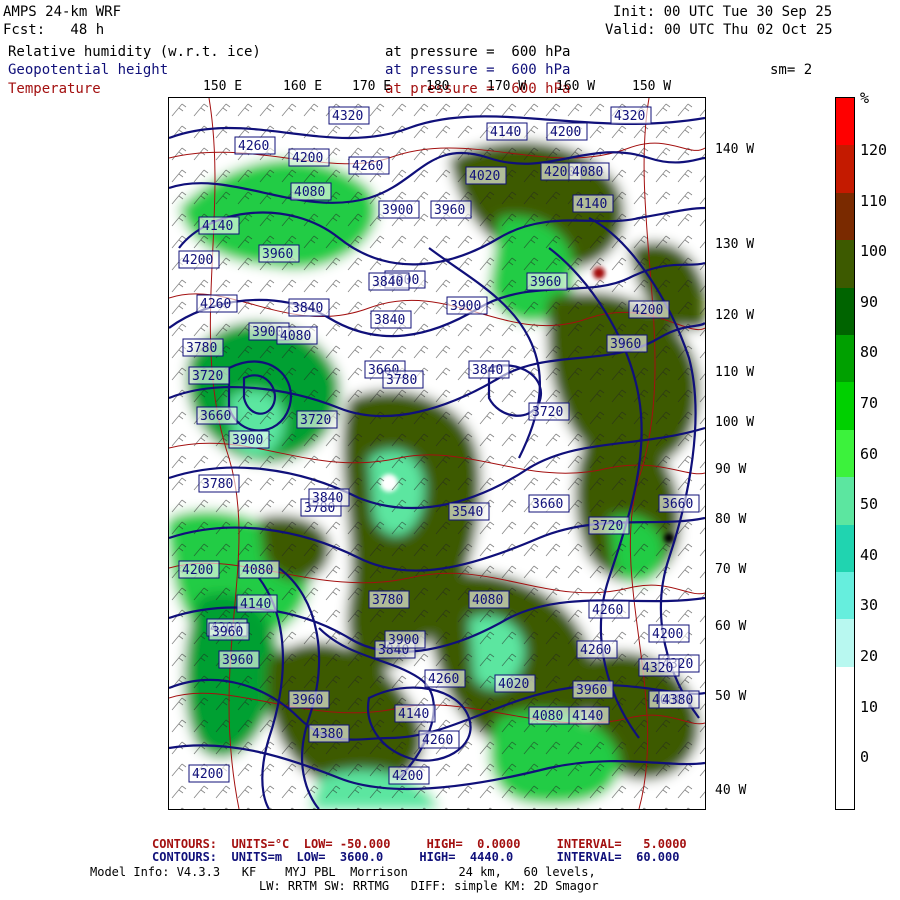  Describe the element at coordinates (303, 86) in the screenshot. I see `lon-label: 160 E` at that location.